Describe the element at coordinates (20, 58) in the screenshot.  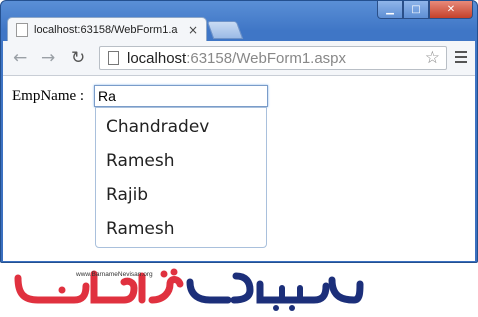
I see `back-arrow-icon: ←` at that location.